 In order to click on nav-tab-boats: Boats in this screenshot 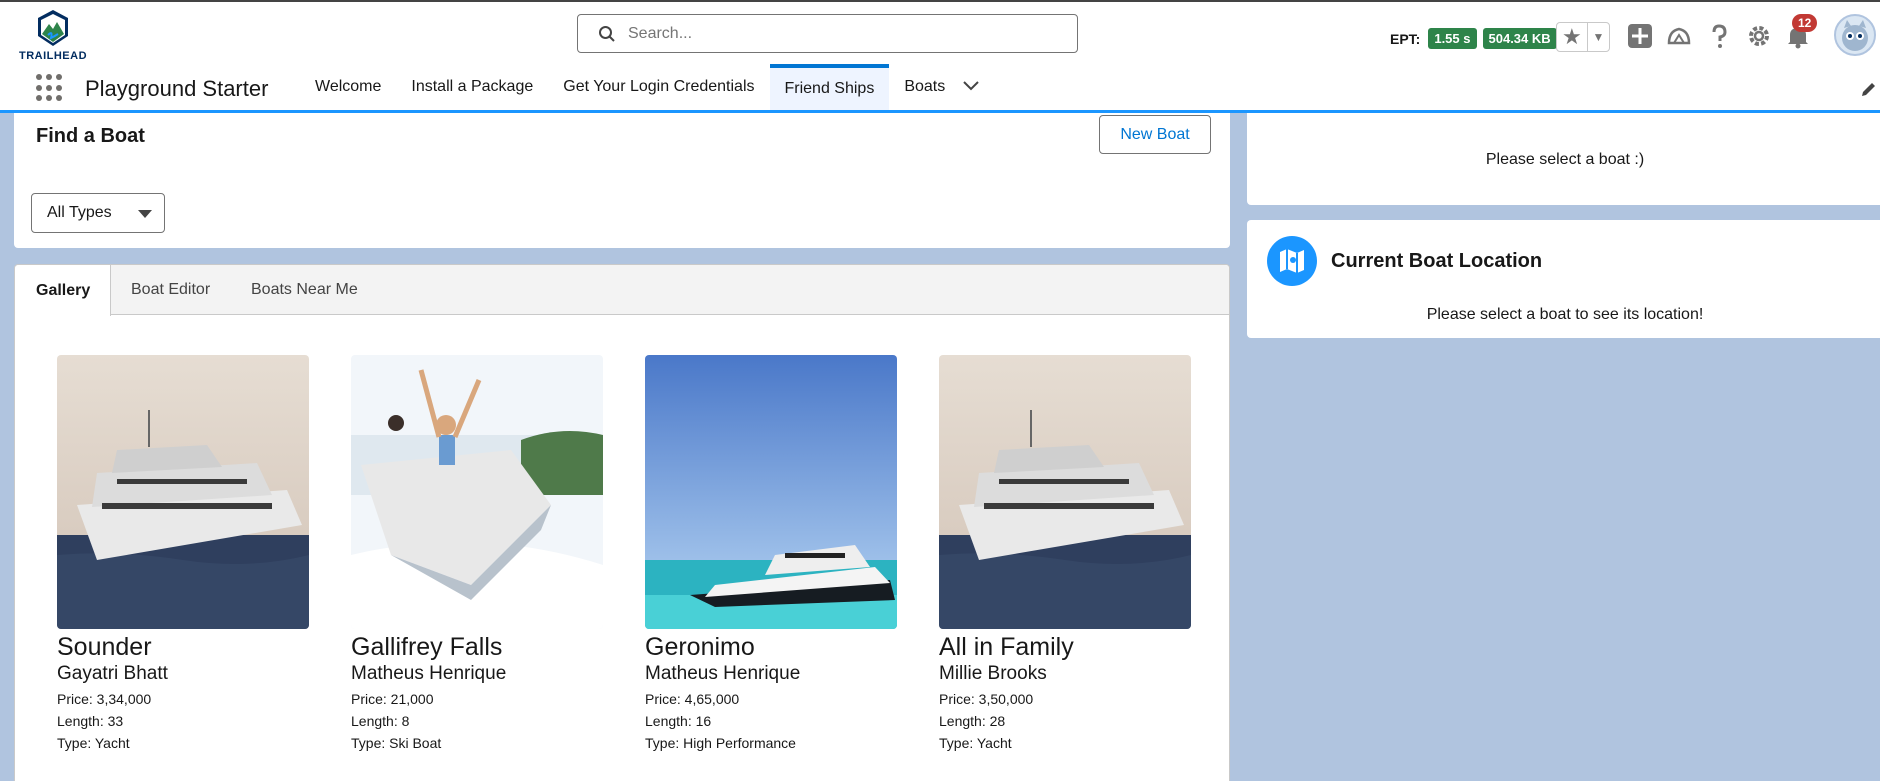, I will do `click(941, 87)`.